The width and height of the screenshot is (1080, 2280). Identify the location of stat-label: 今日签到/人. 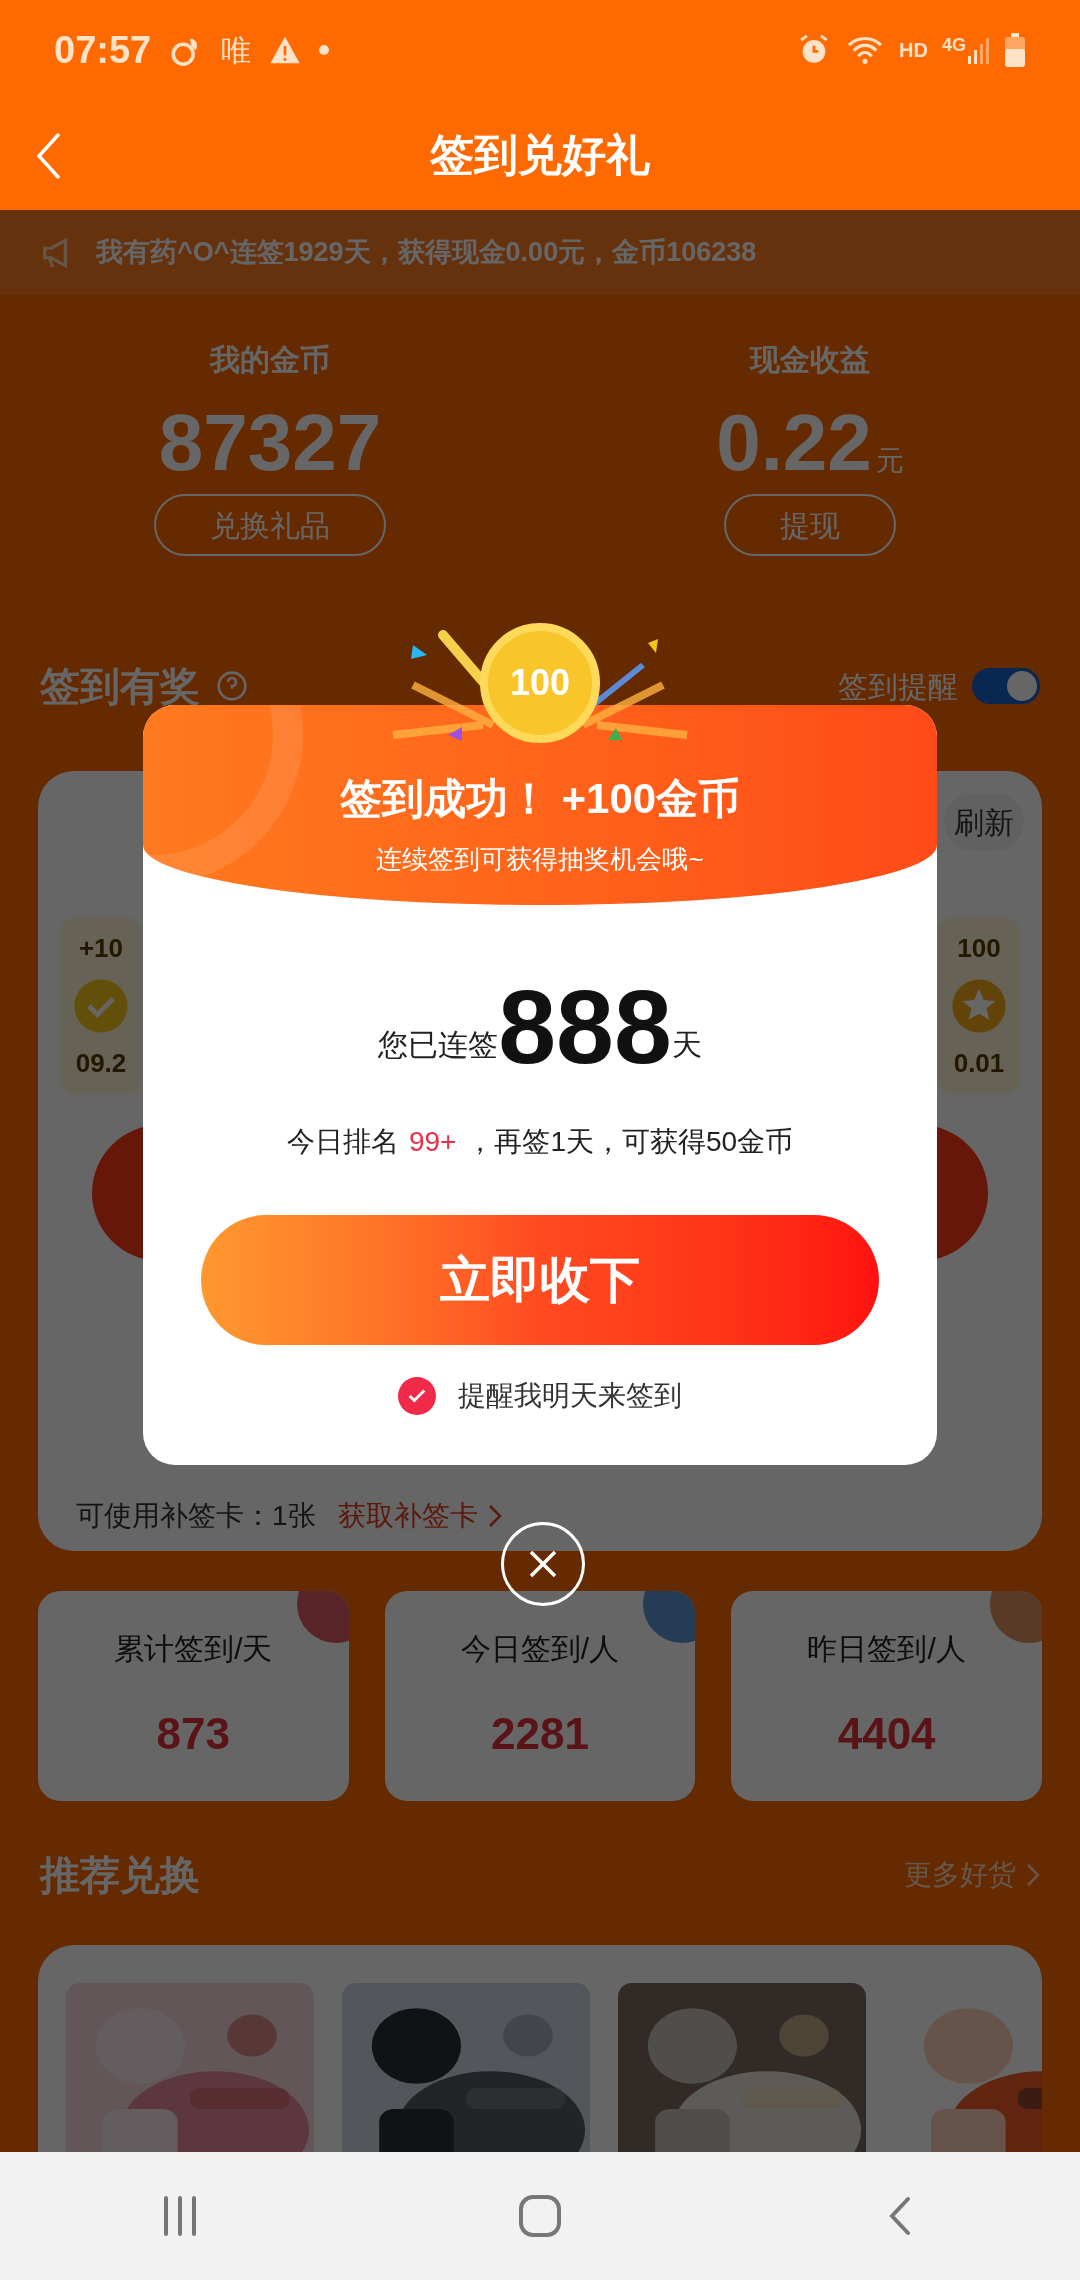
(540, 1648).